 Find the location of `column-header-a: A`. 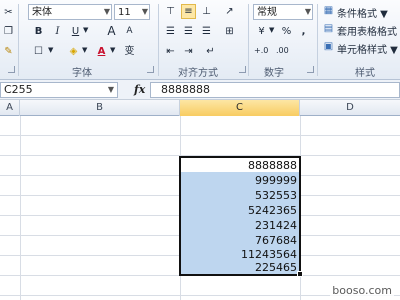

column-header-a: A is located at coordinates (10, 108).